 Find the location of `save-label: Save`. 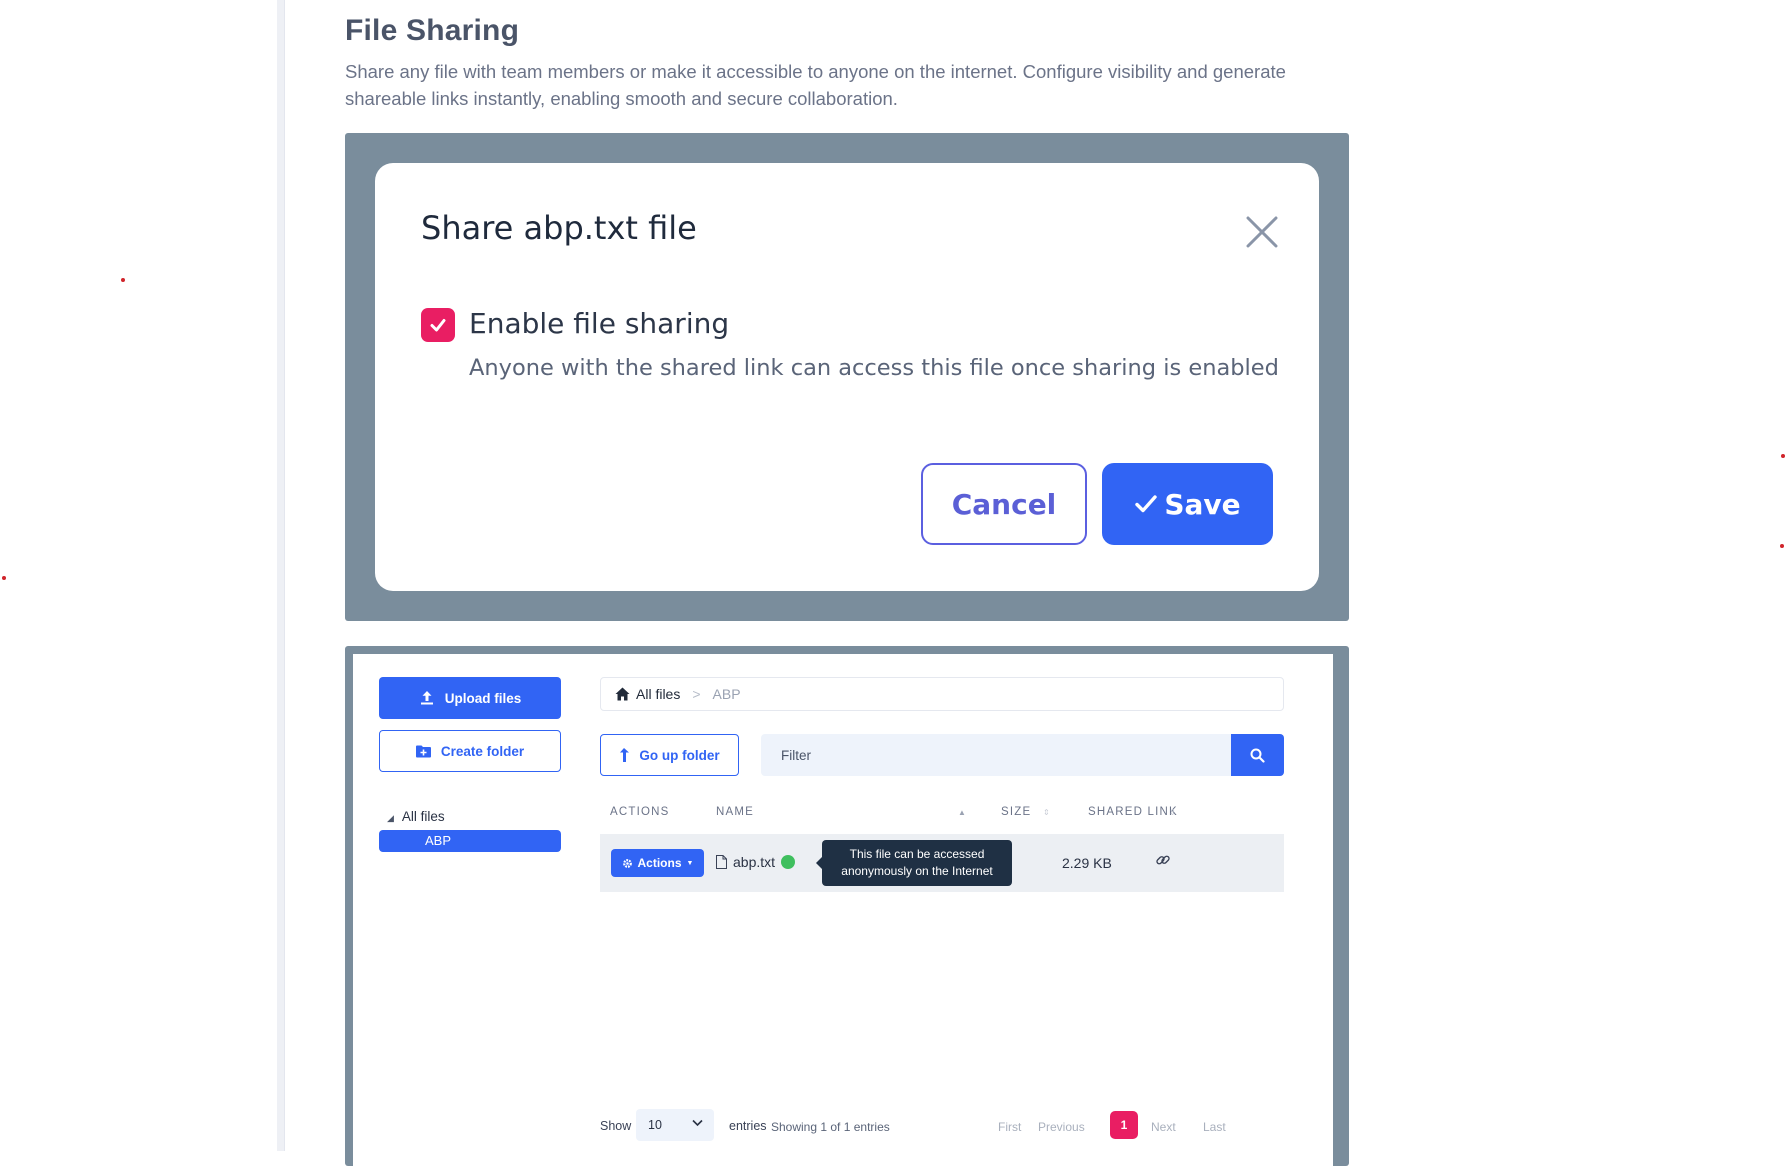

save-label: Save is located at coordinates (1202, 504).